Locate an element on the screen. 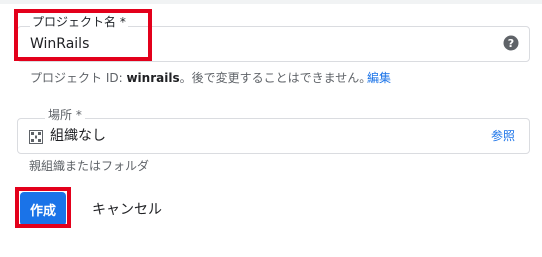 The width and height of the screenshot is (542, 257). location-label: 場所 * is located at coordinates (65, 115).